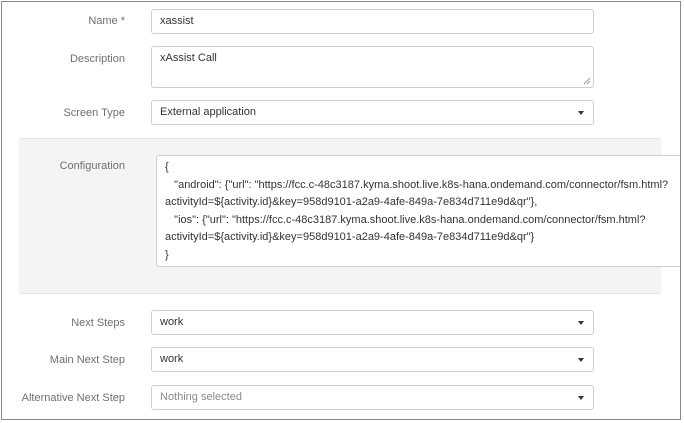  I want to click on next-steps-label: Next Steps, so click(98, 323).